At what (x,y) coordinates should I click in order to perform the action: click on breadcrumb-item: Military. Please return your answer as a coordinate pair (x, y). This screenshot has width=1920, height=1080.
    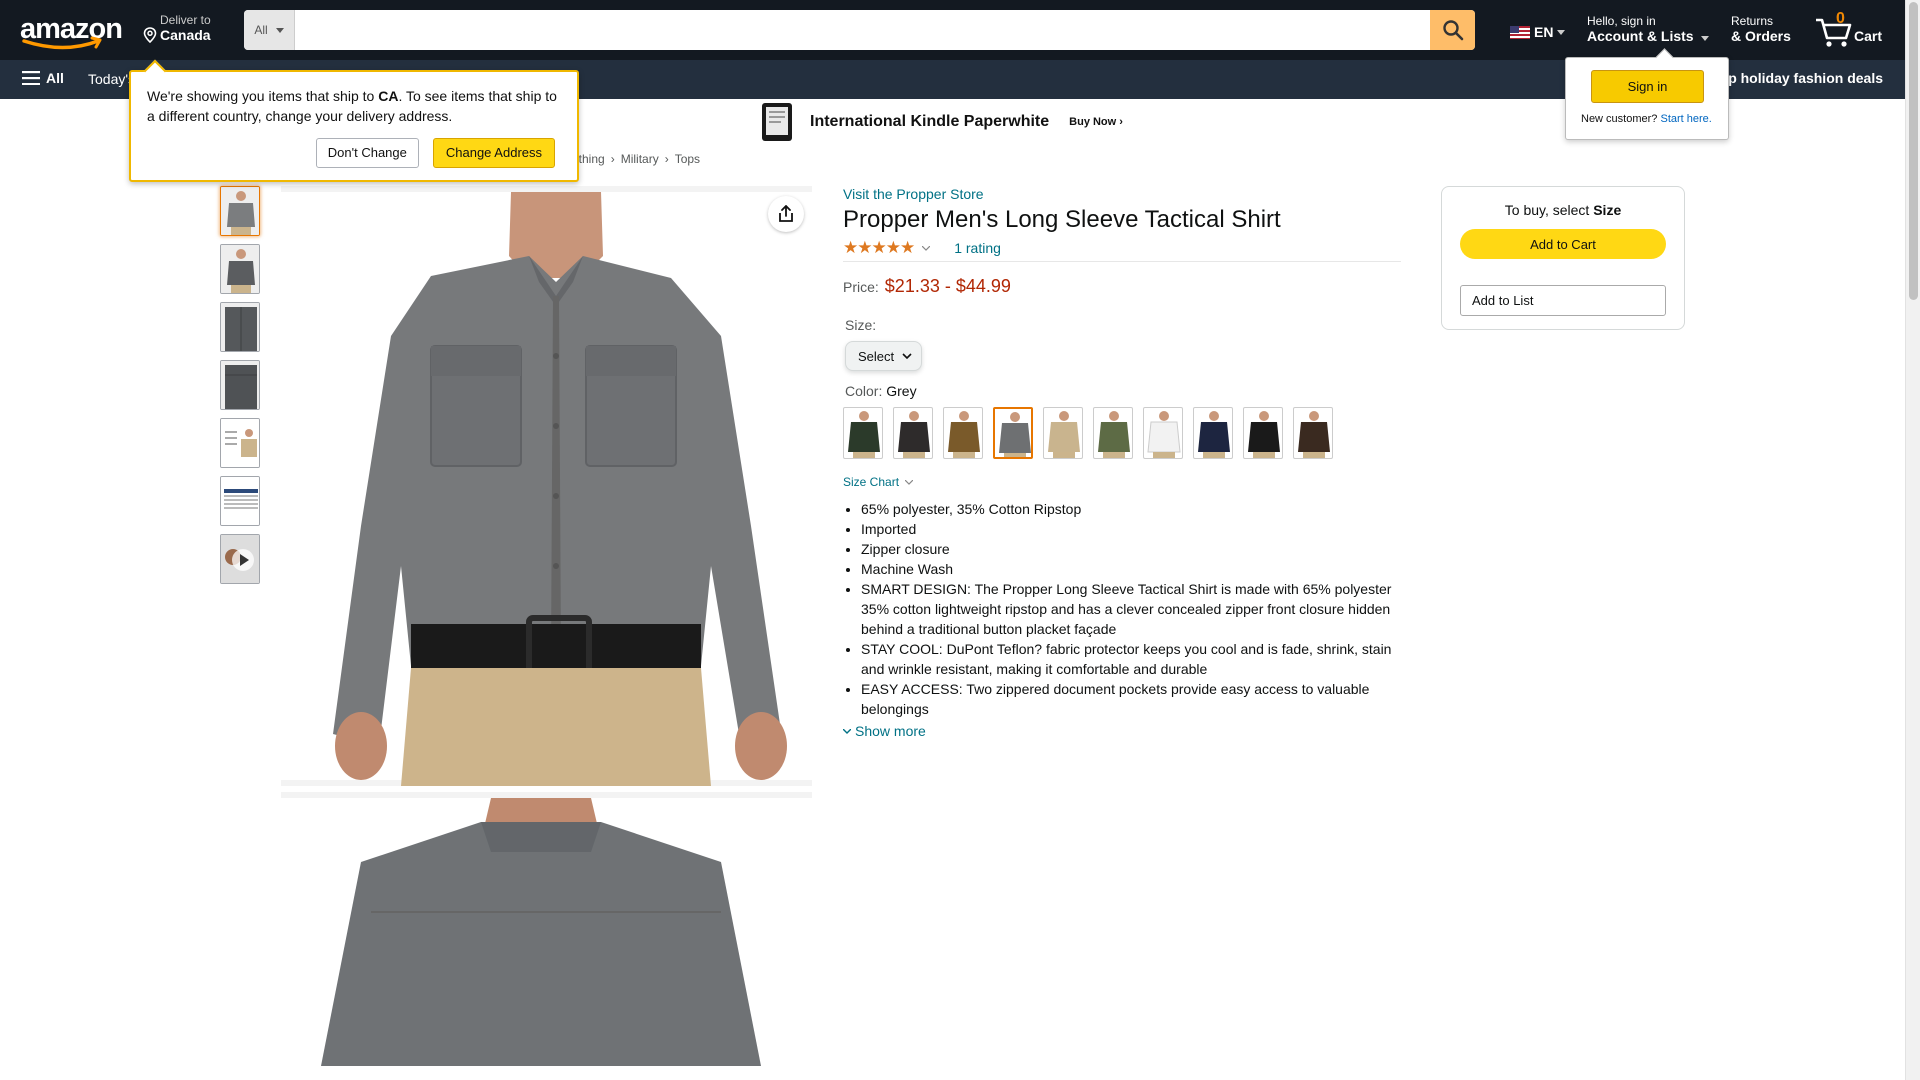
    Looking at the image, I should click on (640, 159).